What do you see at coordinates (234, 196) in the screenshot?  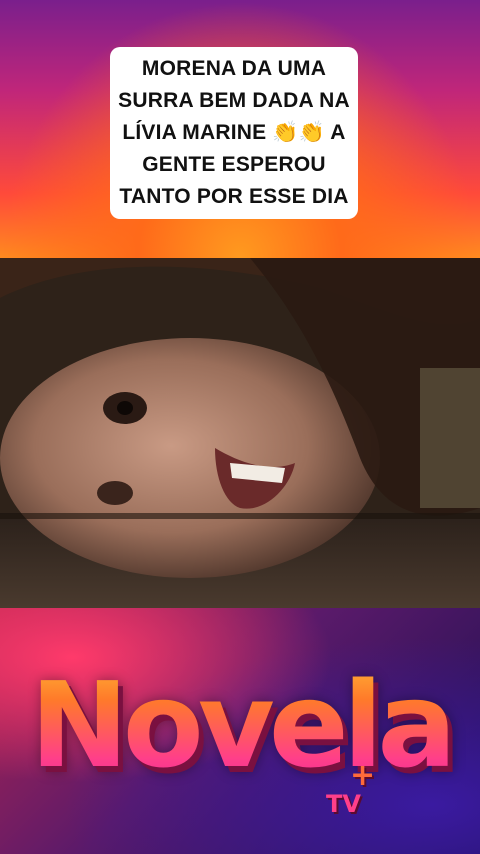 I see `caption-line: TANTO POR ESSE DIA` at bounding box center [234, 196].